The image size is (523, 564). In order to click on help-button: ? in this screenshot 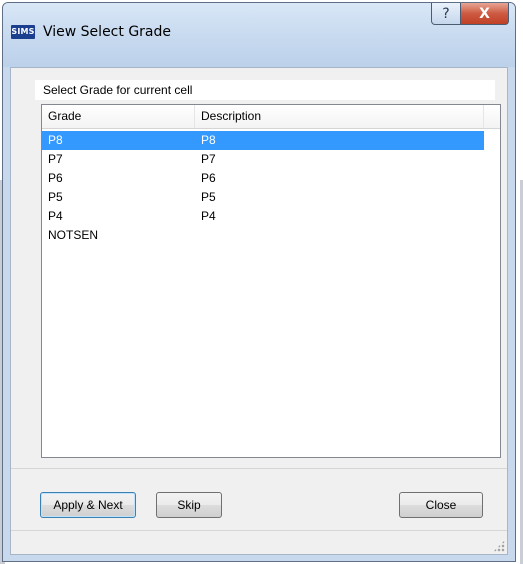, I will do `click(446, 14)`.